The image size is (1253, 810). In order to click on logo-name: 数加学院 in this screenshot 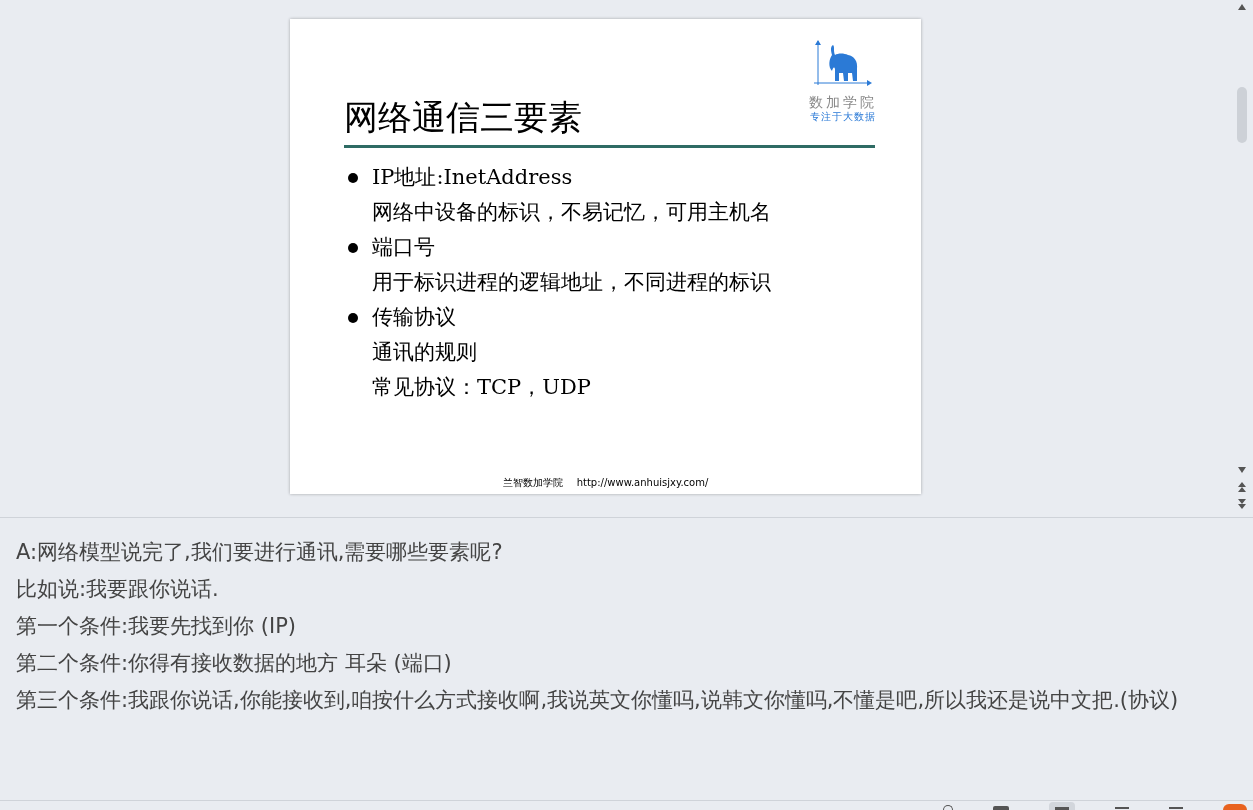, I will do `click(843, 102)`.